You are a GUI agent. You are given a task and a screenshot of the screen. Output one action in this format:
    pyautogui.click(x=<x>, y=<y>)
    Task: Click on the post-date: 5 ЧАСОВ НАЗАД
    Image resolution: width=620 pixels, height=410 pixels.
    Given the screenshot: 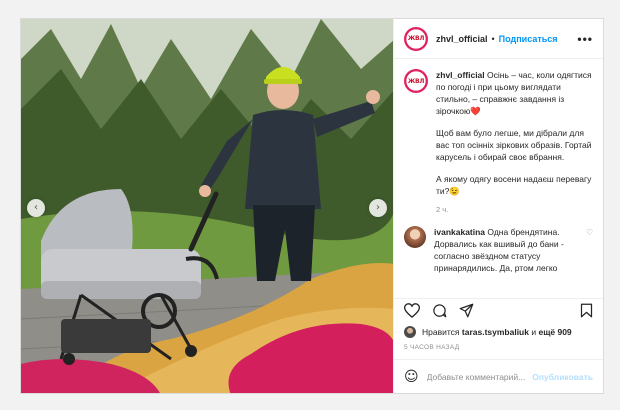 What is the action you would take?
    pyautogui.click(x=498, y=348)
    